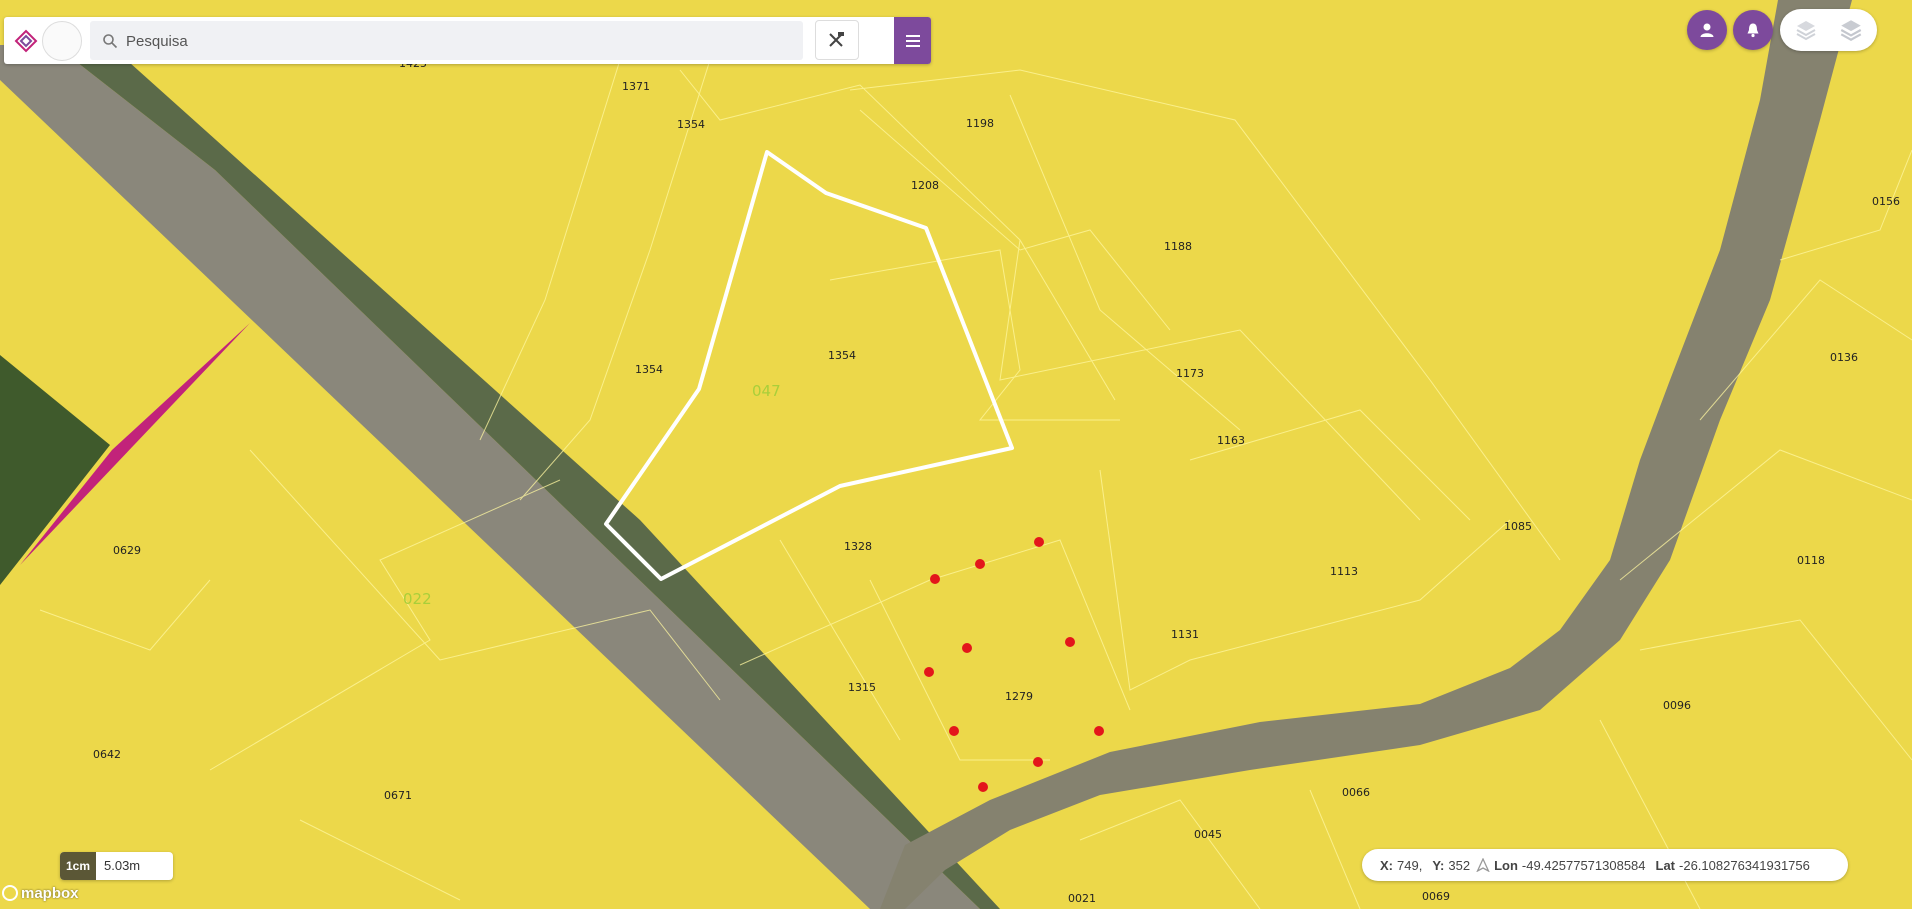 The width and height of the screenshot is (1912, 909). I want to click on menu-icon, so click(913, 41).